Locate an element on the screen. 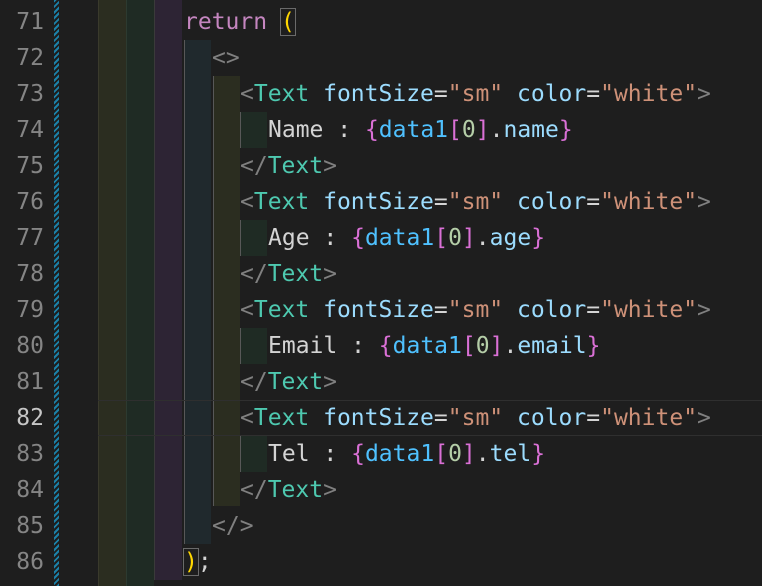 The height and width of the screenshot is (586, 762). line-number: 79 is located at coordinates (30, 310).